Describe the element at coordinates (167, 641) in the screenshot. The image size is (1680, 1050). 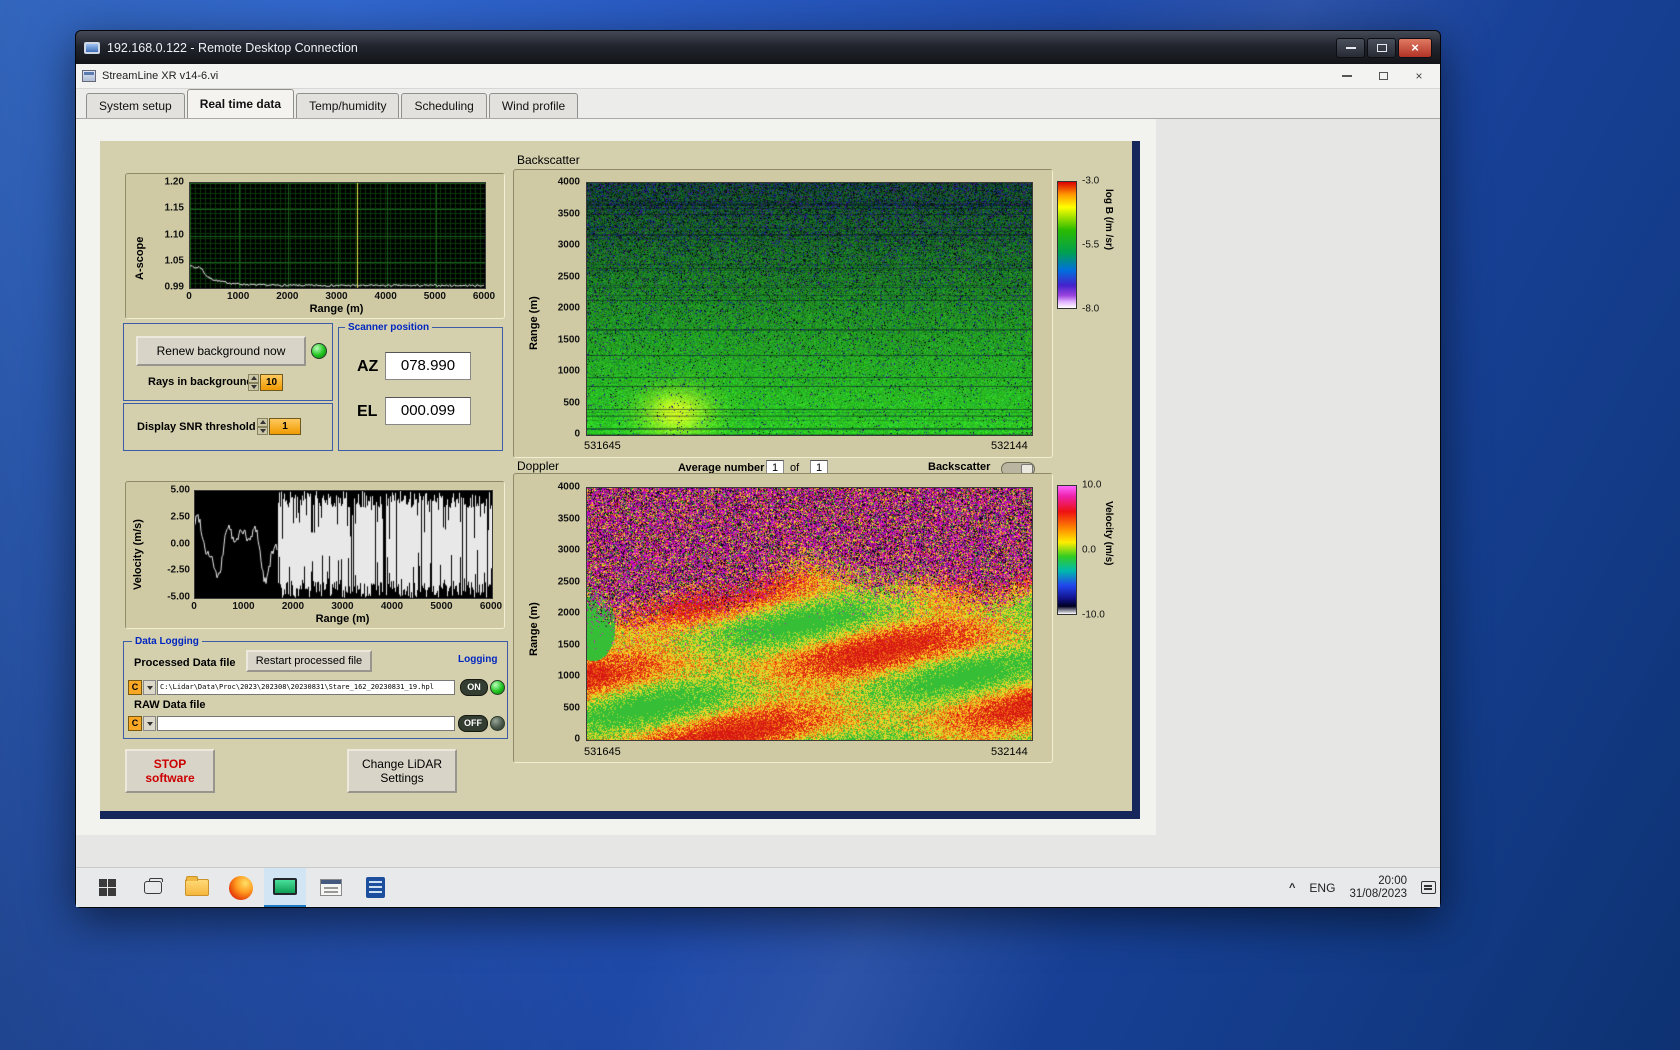
I see `data-logging-title: Data Logging` at that location.